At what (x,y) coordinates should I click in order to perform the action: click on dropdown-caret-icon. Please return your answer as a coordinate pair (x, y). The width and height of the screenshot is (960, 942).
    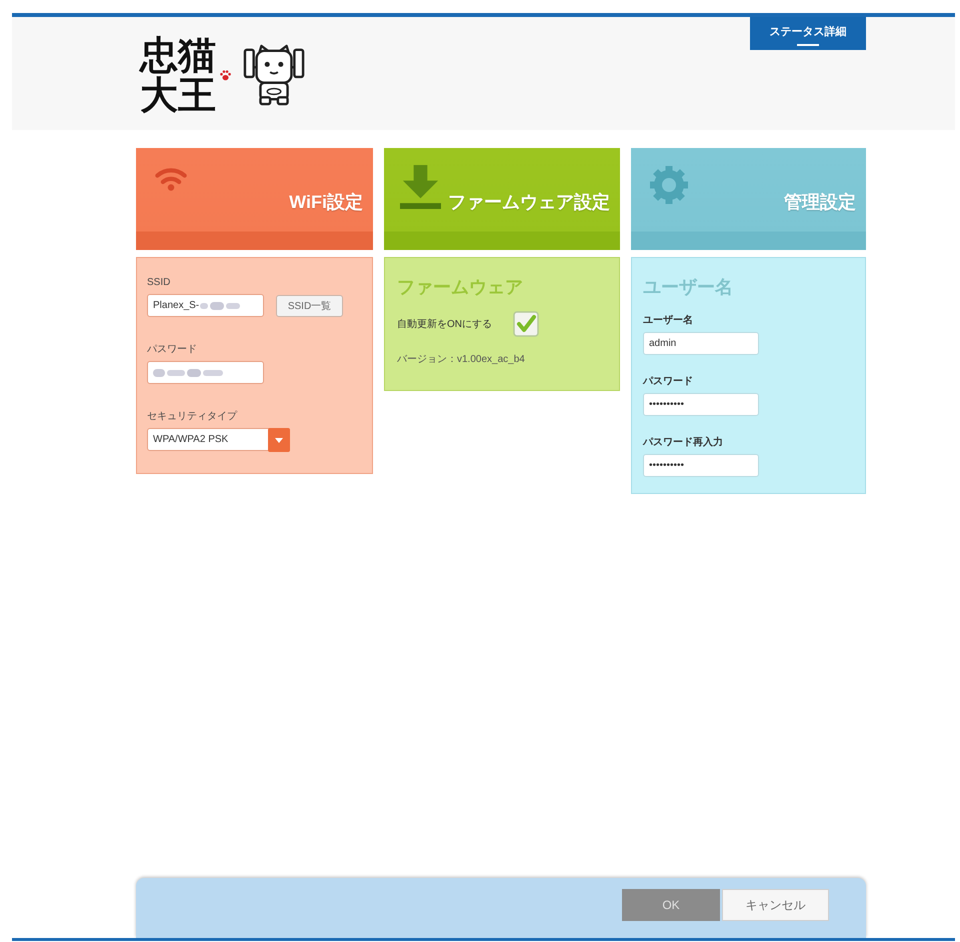
    Looking at the image, I should click on (279, 440).